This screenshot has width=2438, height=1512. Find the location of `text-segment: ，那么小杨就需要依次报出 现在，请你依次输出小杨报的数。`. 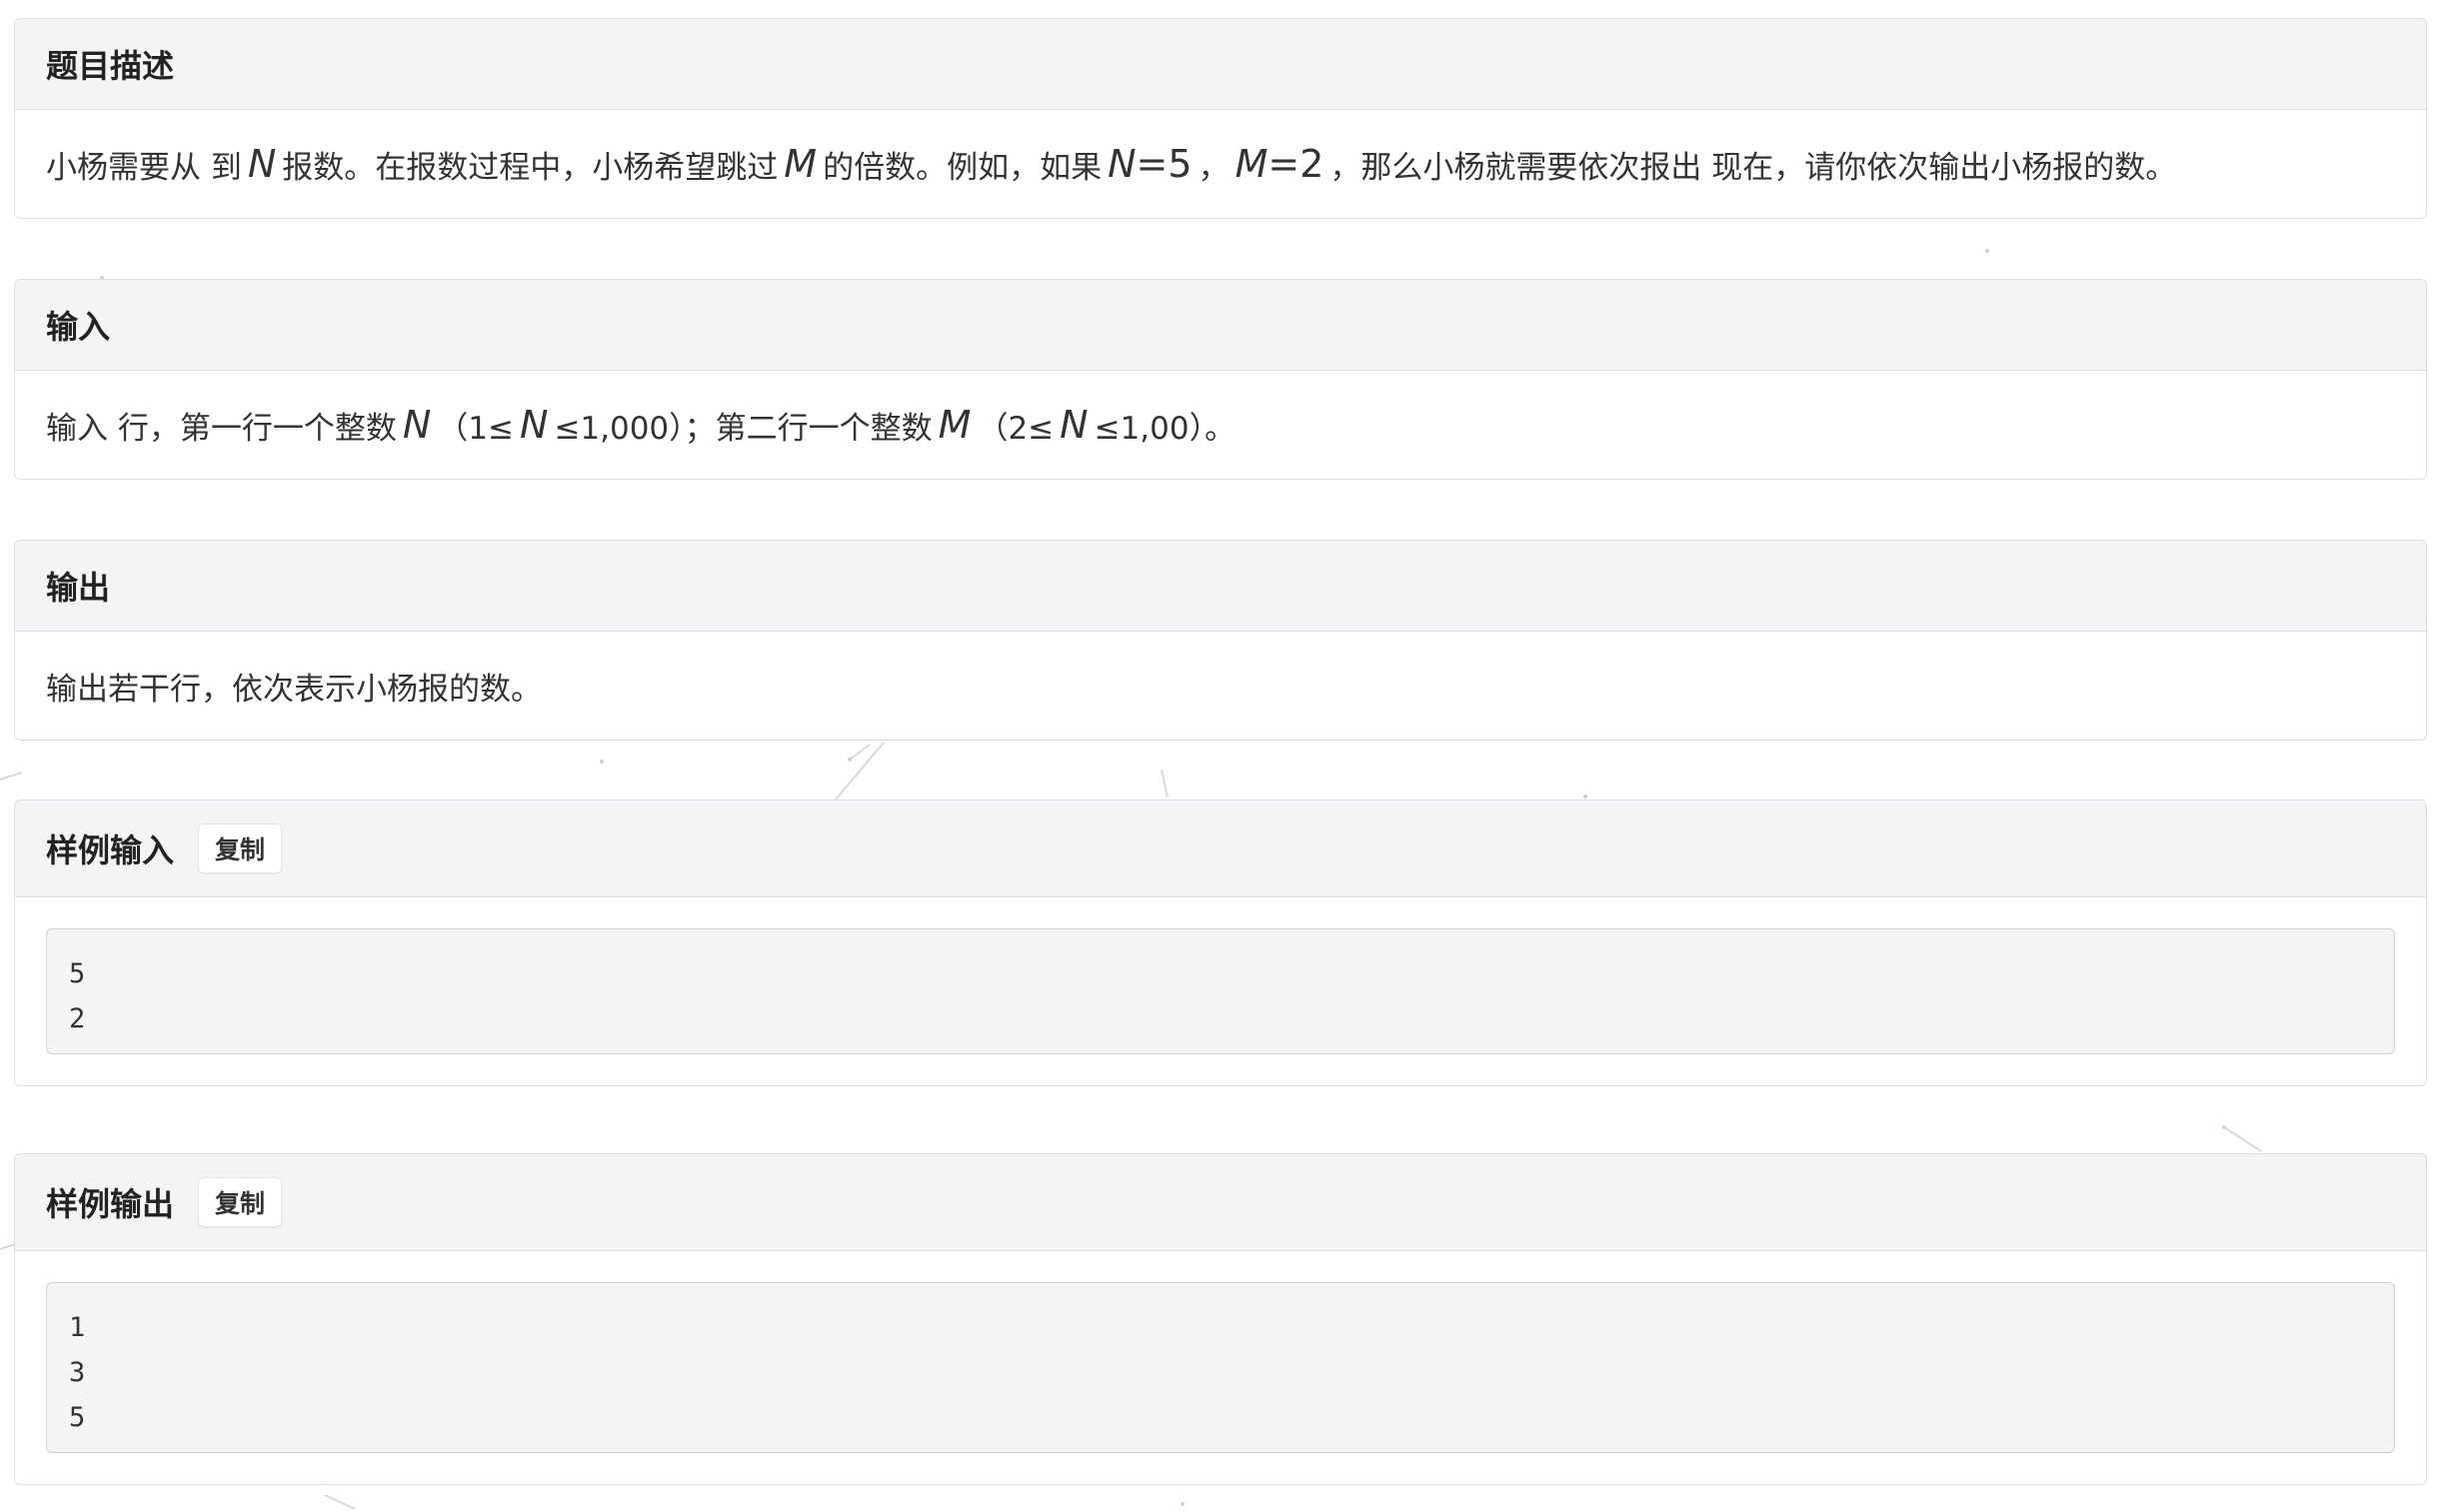

text-segment: ，那么小杨就需要依次报出 现在，请你依次输出小杨报的数。 is located at coordinates (1753, 167).